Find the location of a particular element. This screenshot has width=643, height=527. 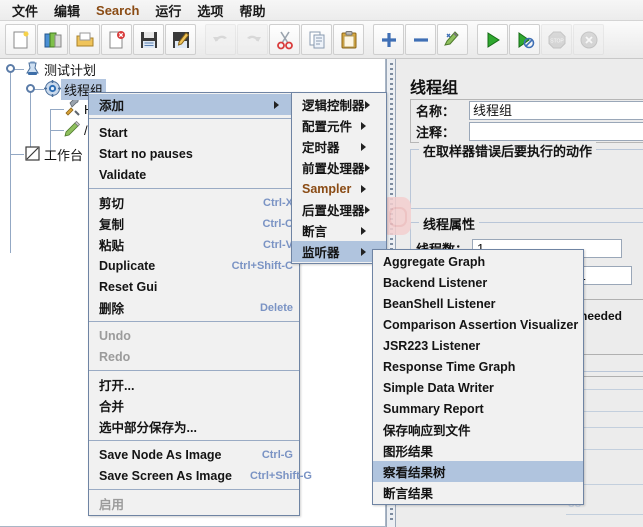

context-menu-item-21: Save Screen As Image Ctrl+Shift-G is located at coordinates (200, 475).